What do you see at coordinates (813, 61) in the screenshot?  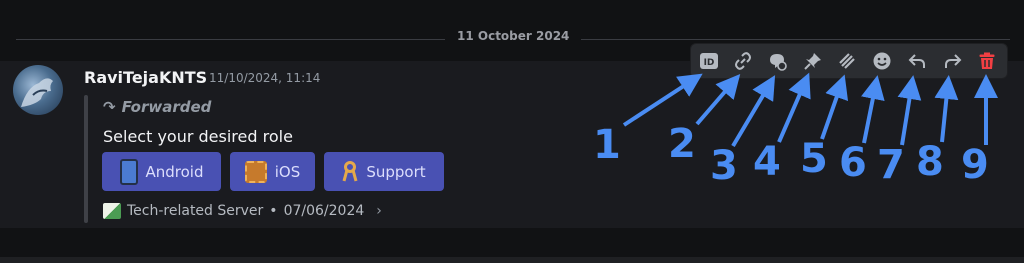 I see `pin-icon` at bounding box center [813, 61].